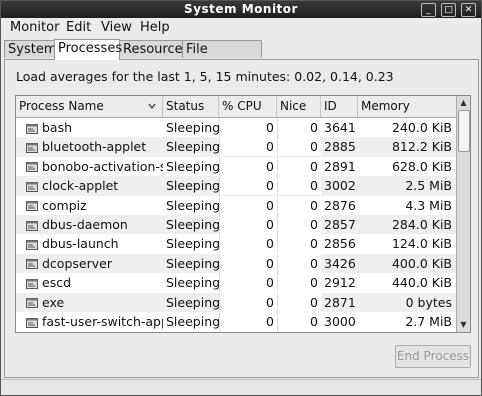 This screenshot has width=482, height=396. What do you see at coordinates (340, 283) in the screenshot?
I see `id-cell: 2912` at bounding box center [340, 283].